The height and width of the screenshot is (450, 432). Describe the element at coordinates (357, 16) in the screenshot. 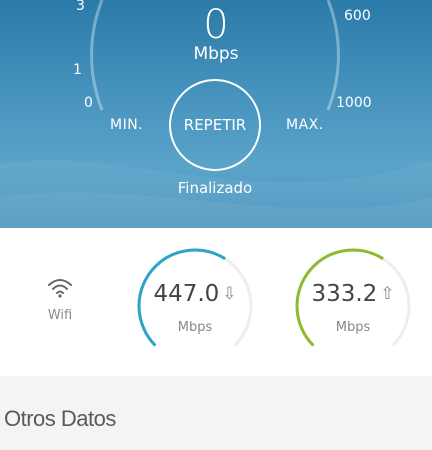

I see `scale-label-600: 600` at that location.